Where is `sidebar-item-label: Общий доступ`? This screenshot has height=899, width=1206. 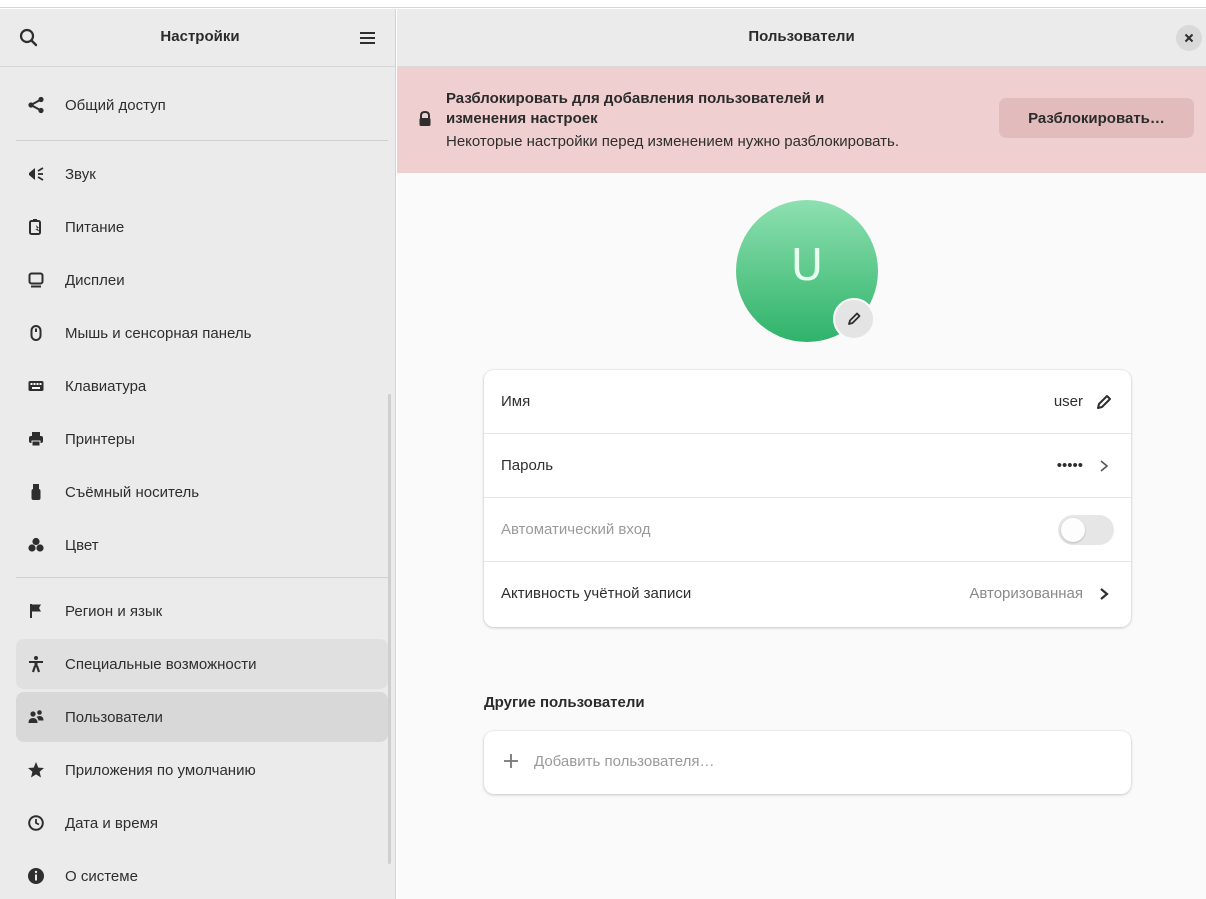 sidebar-item-label: Общий доступ is located at coordinates (115, 105).